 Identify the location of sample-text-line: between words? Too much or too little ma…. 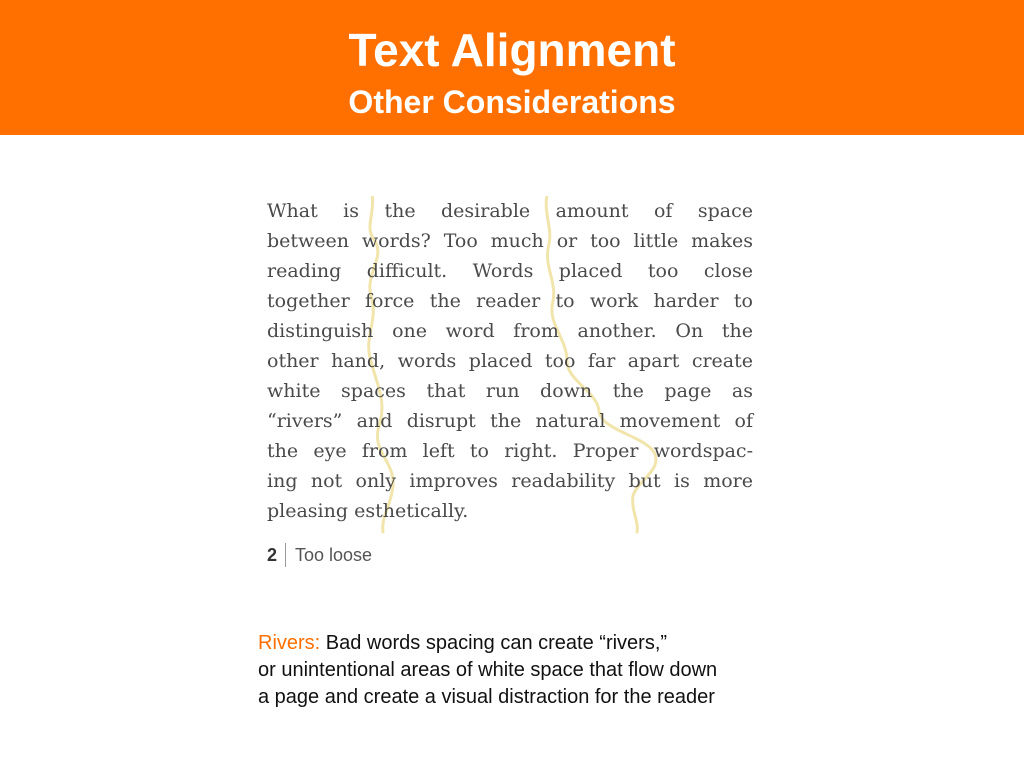
(510, 241).